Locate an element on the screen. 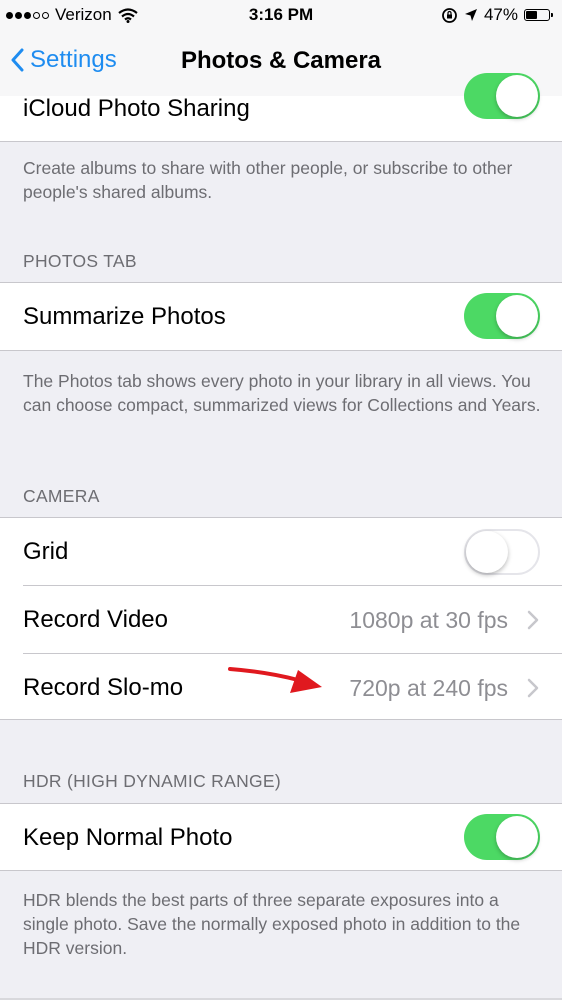 The width and height of the screenshot is (562, 1000). battery-percent: 47% is located at coordinates (500, 14).